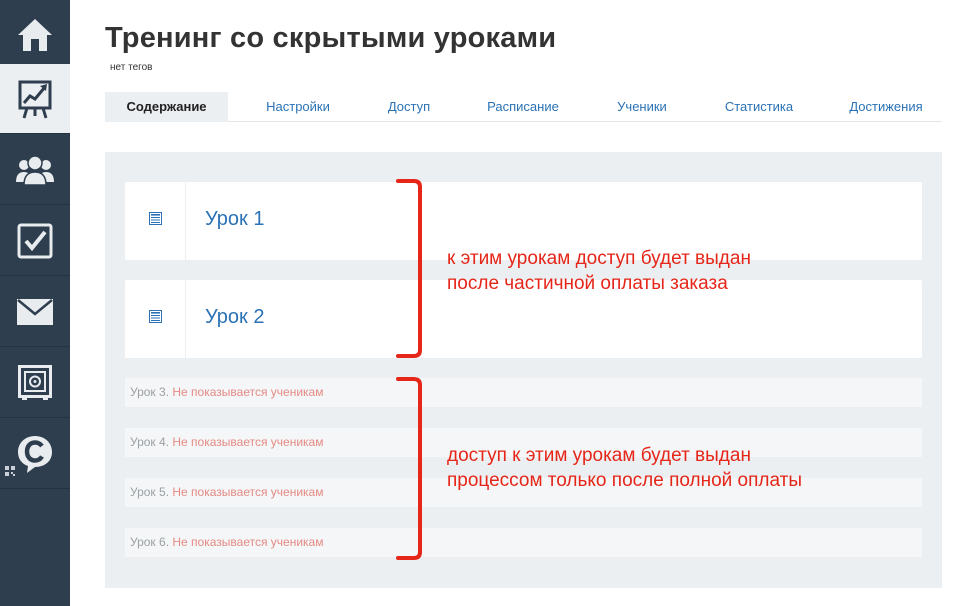 Image resolution: width=963 pixels, height=606 pixels. I want to click on tab-students: Ученики, so click(642, 107).